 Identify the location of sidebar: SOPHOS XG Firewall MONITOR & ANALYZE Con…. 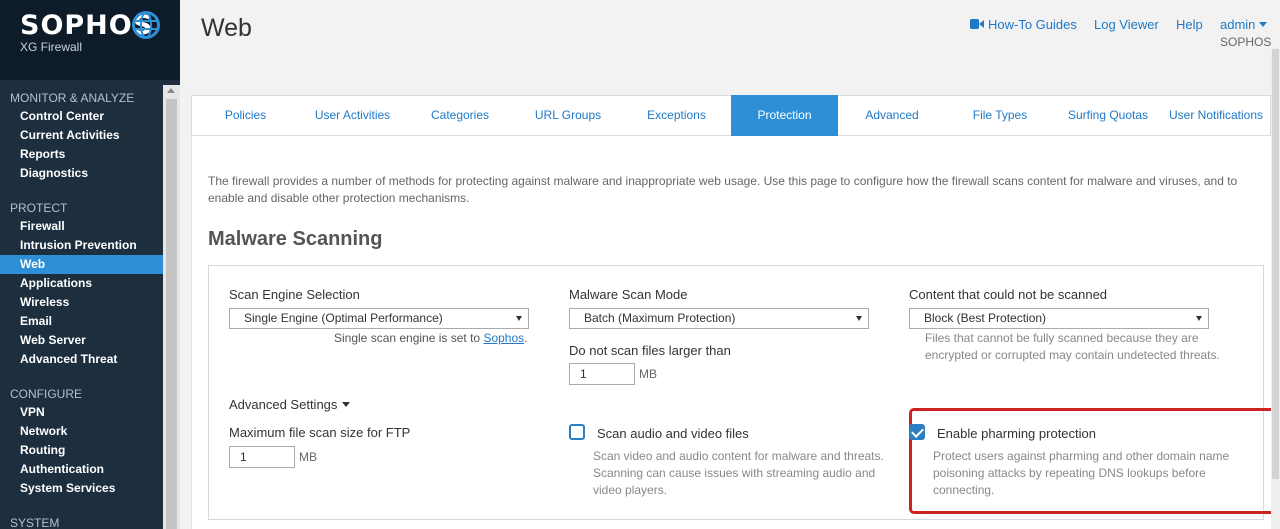
(90, 264).